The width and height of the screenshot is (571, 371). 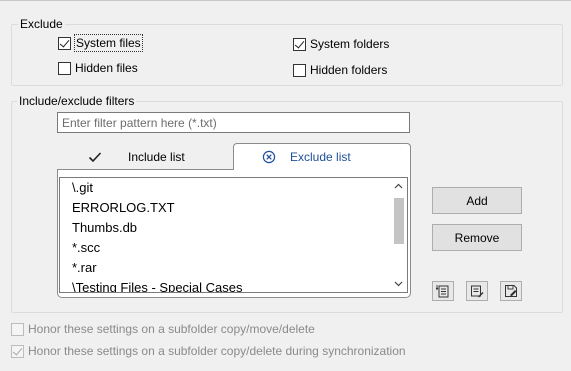 I want to click on exclude-group-title: Exclude, so click(x=41, y=24).